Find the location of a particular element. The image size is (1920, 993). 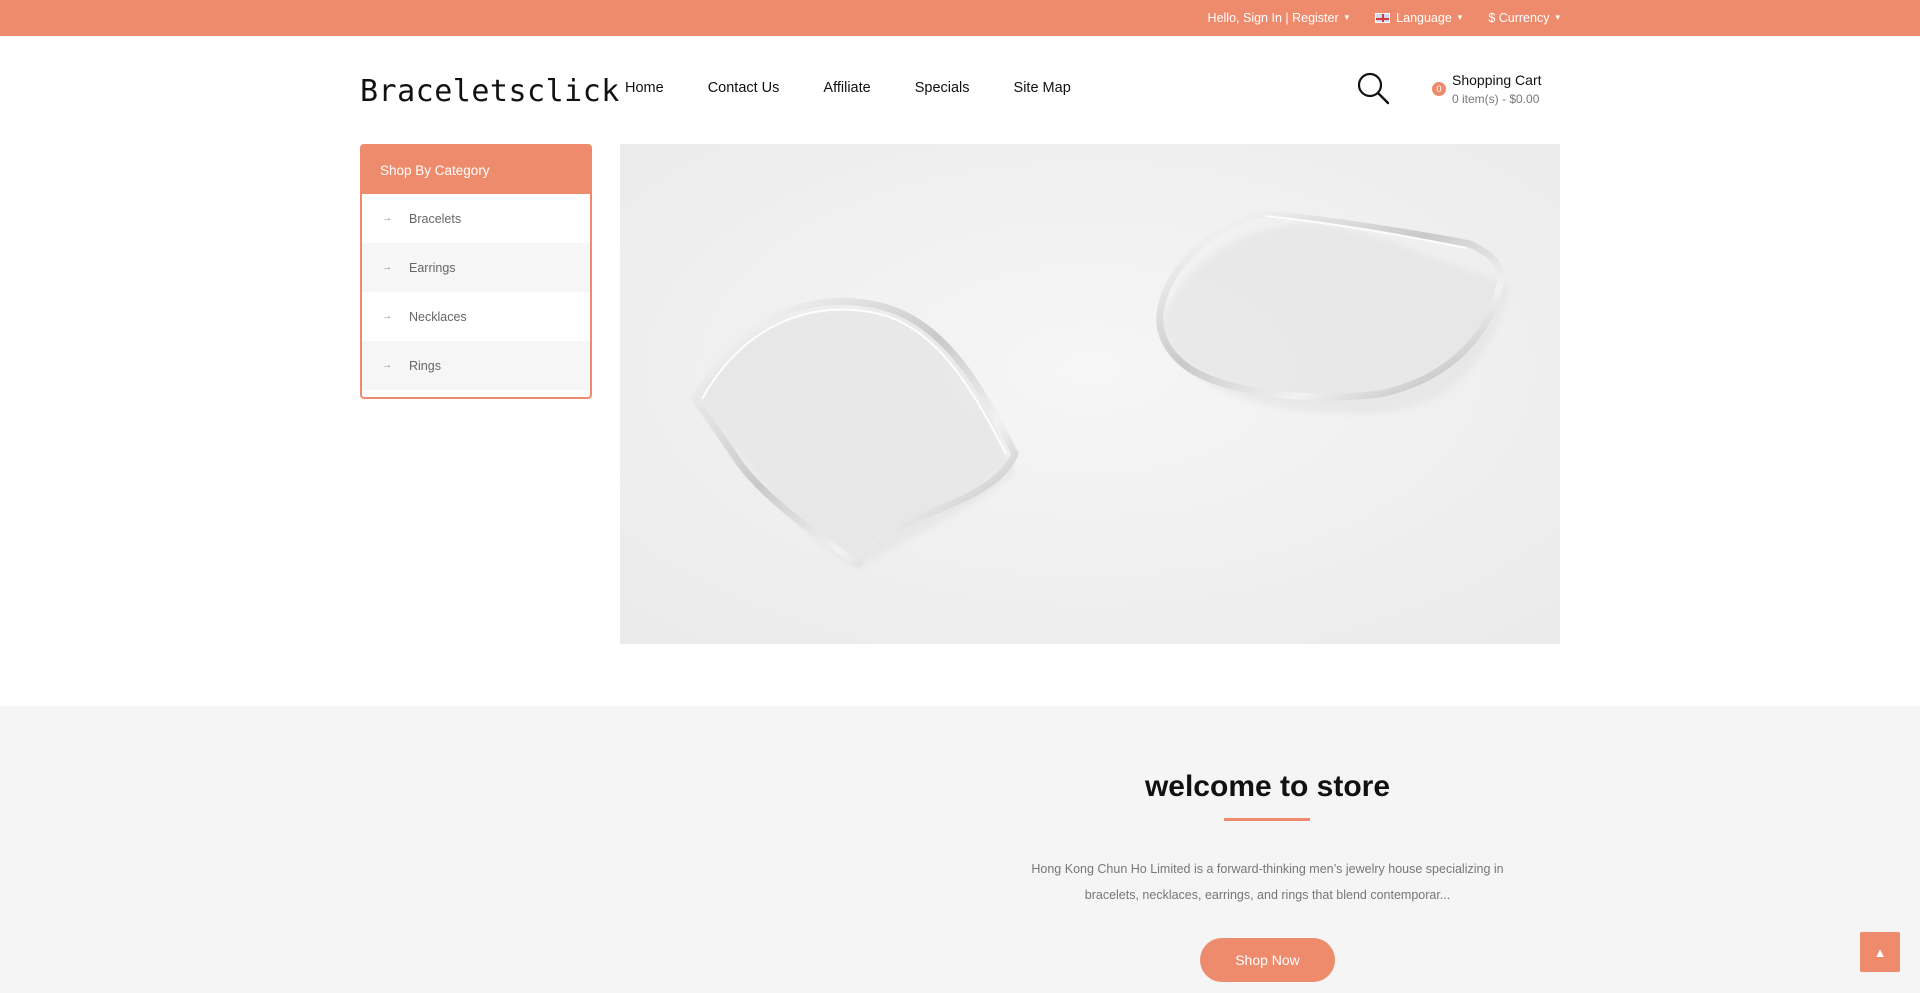

account-menu: Hello, Sign In | Register ▾ is located at coordinates (1279, 18).